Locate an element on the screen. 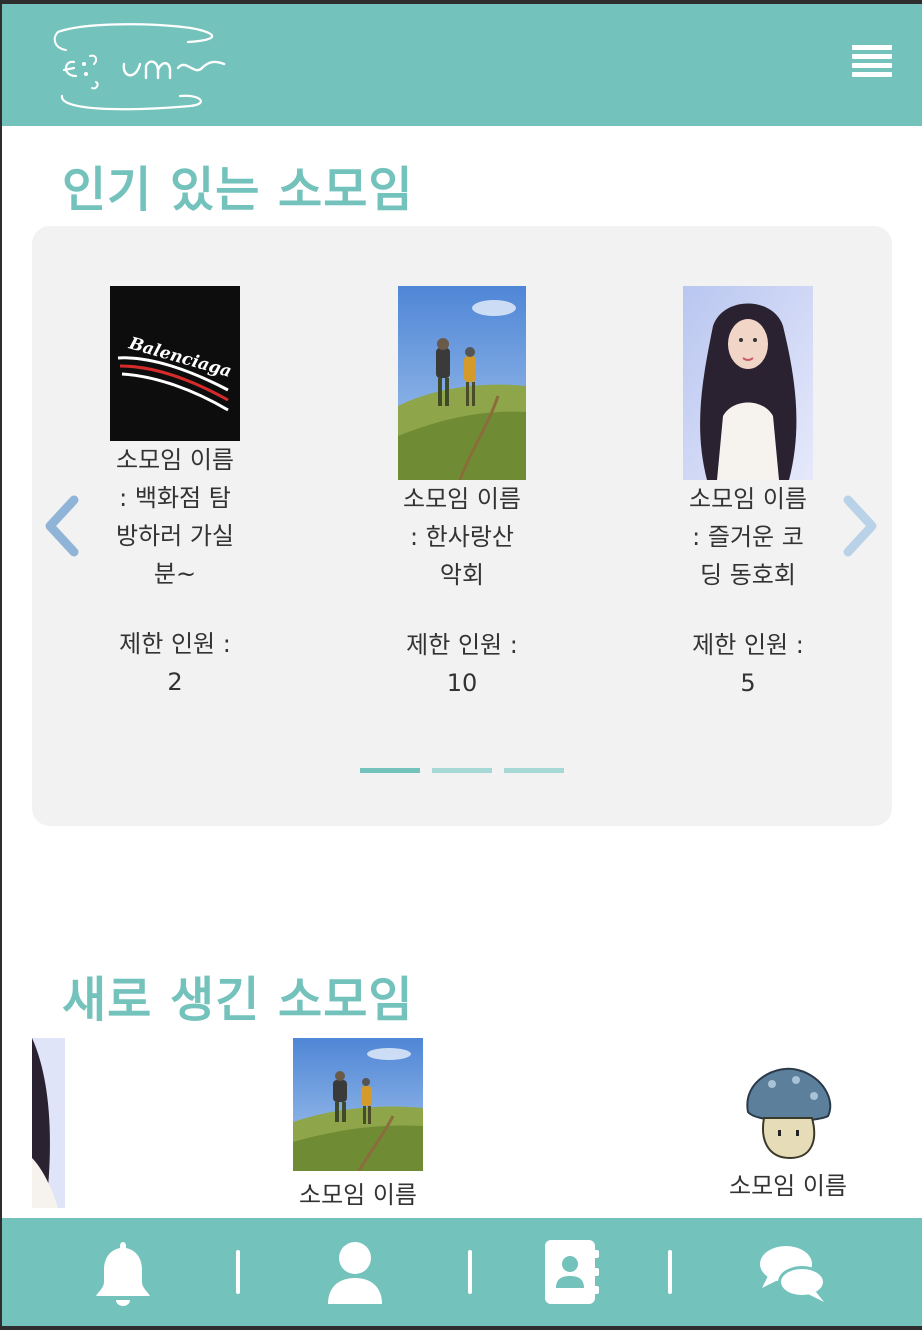 This screenshot has height=1330, width=922. popular-card: 소모임 이름 : 한사랑산 악회 제한 인원 : 10 is located at coordinates (462, 494).